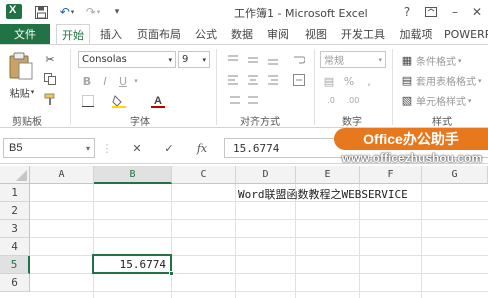 The height and width of the screenshot is (298, 488). What do you see at coordinates (14, 11) in the screenshot?
I see `excel-app-icon` at bounding box center [14, 11].